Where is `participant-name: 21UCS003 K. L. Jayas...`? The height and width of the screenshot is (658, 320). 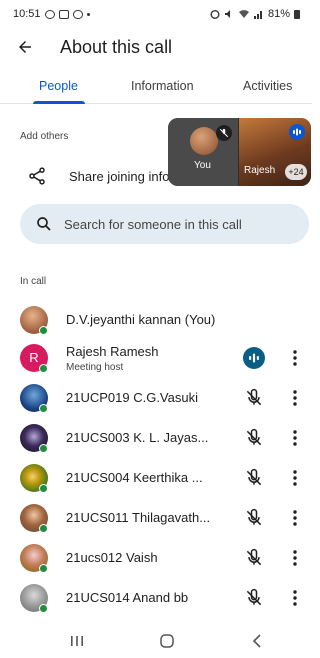 participant-name: 21UCS003 K. L. Jayas... is located at coordinates (137, 437).